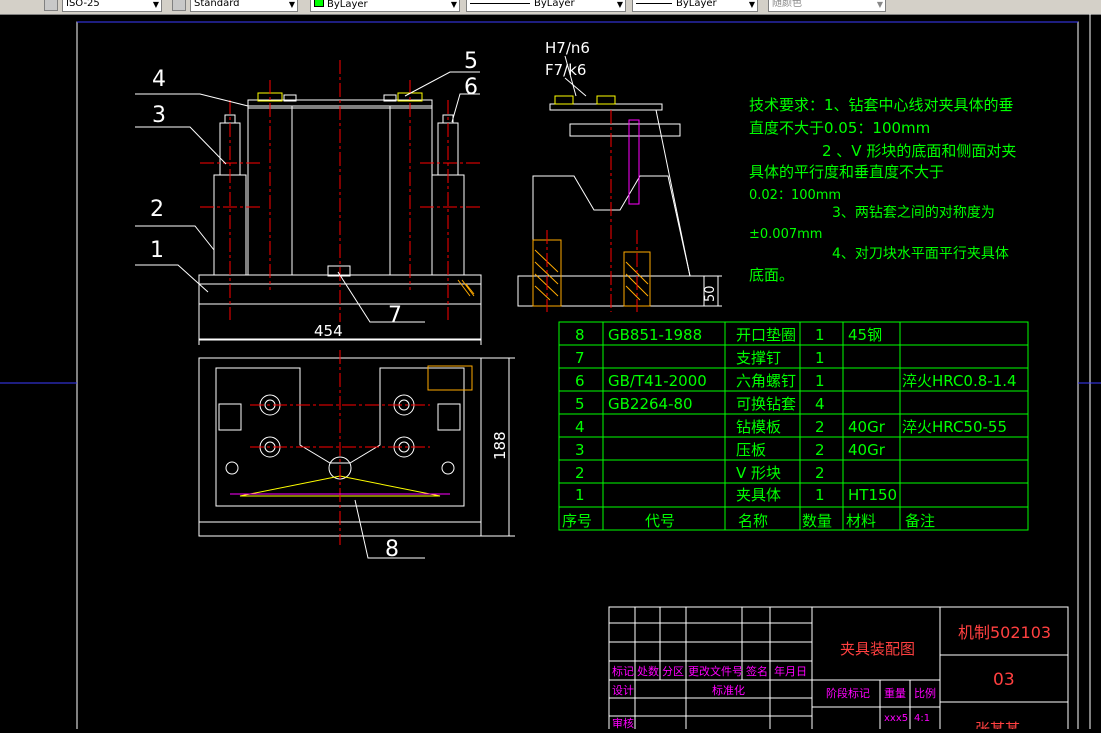 This screenshot has width=1101, height=733. Describe the element at coordinates (997, 724) in the screenshot. I see `tb-bottom-right: 张某某` at that location.